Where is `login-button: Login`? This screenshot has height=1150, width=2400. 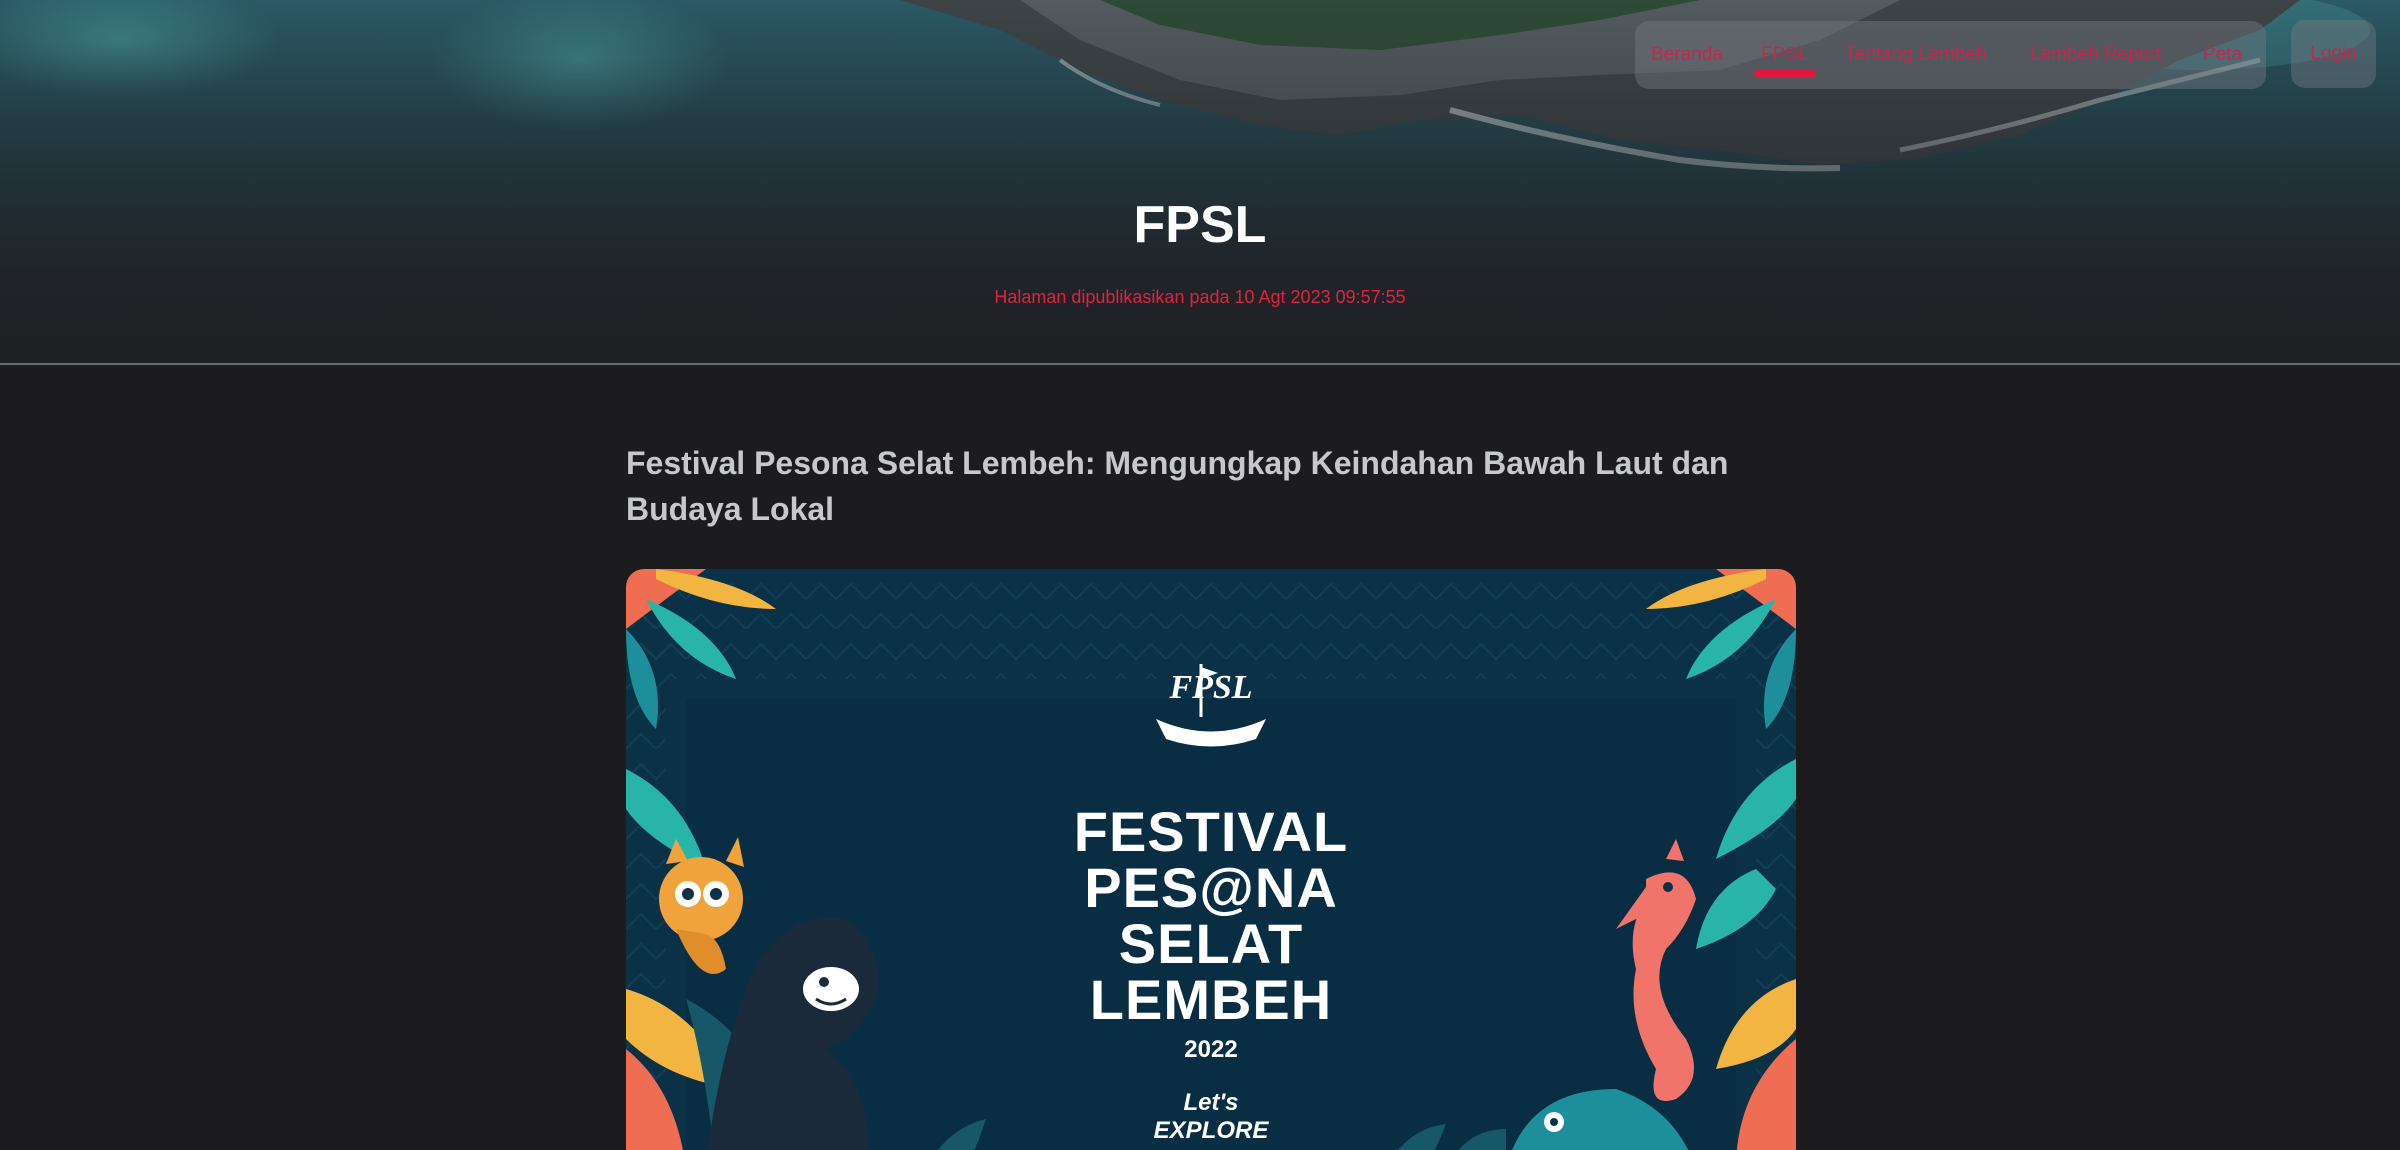 login-button: Login is located at coordinates (2333, 54).